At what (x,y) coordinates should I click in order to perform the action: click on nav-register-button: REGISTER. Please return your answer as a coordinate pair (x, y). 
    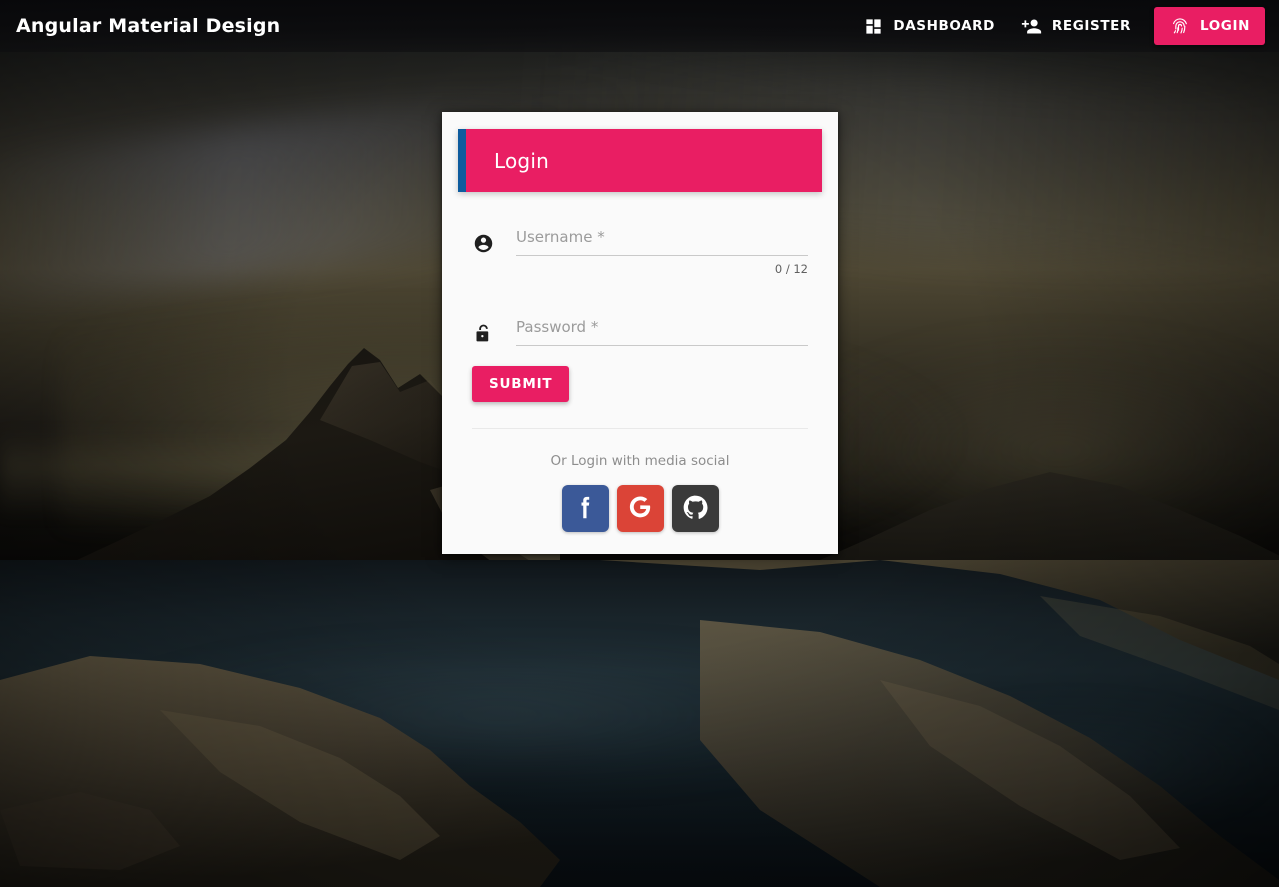
    Looking at the image, I should click on (1076, 26).